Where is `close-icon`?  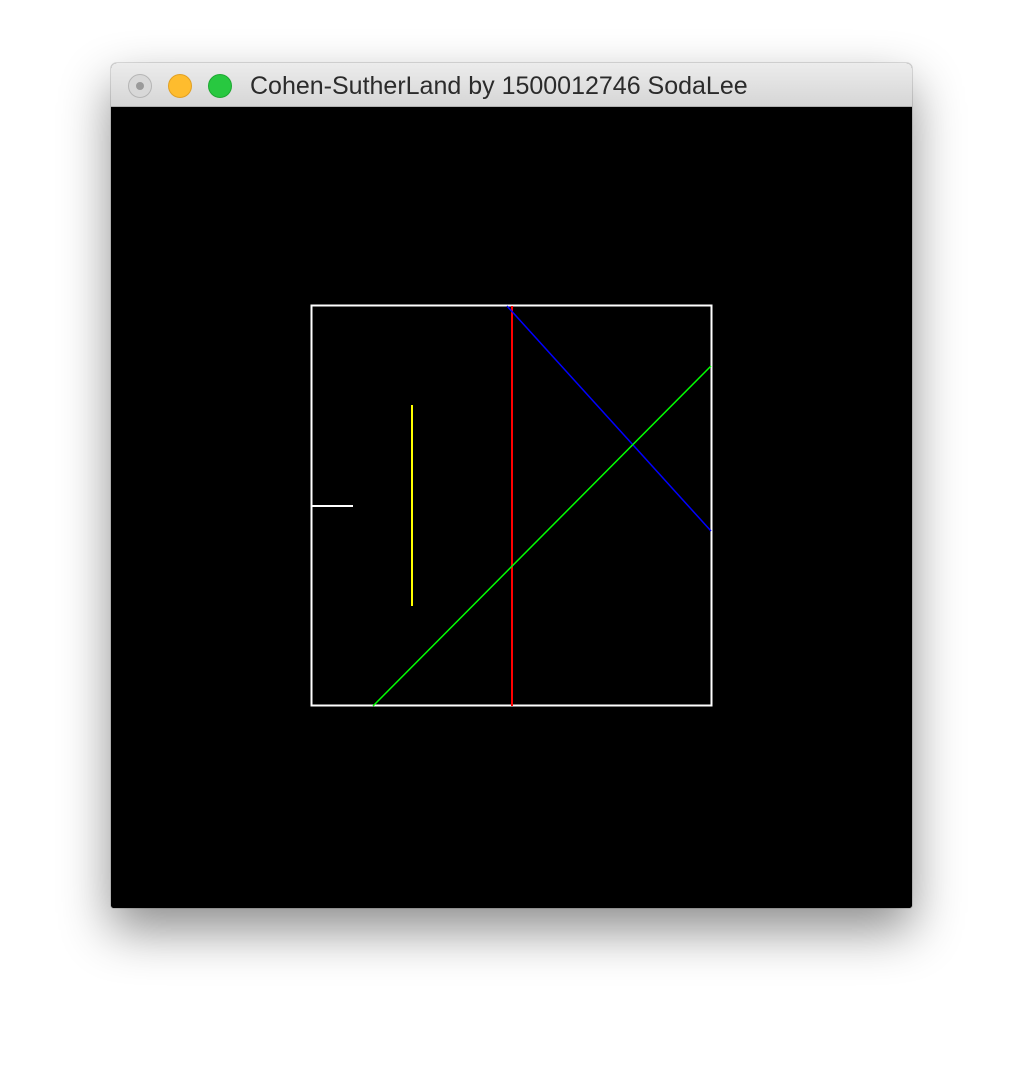 close-icon is located at coordinates (140, 86).